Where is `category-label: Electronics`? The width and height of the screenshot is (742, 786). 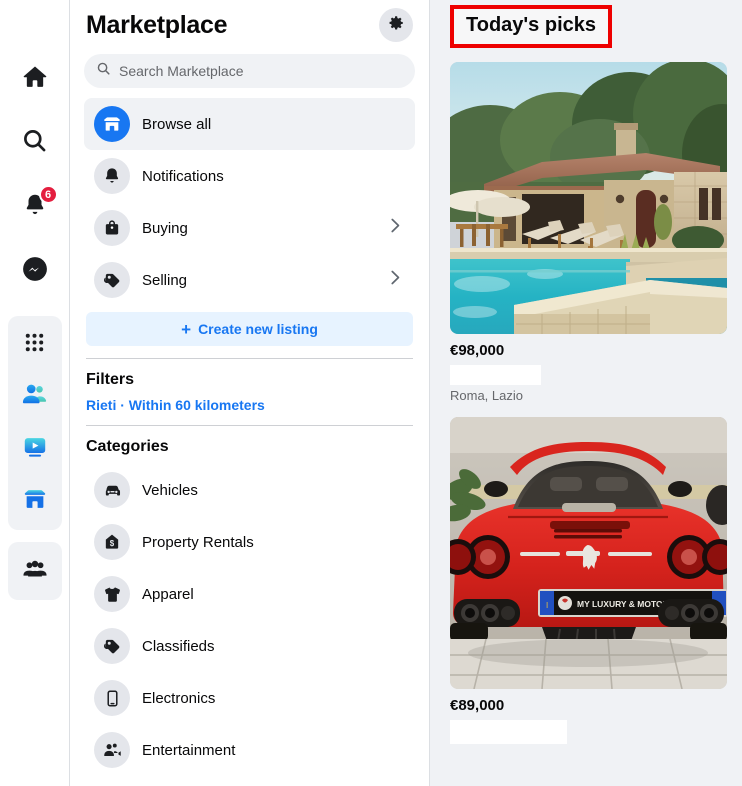
category-label: Electronics is located at coordinates (179, 698).